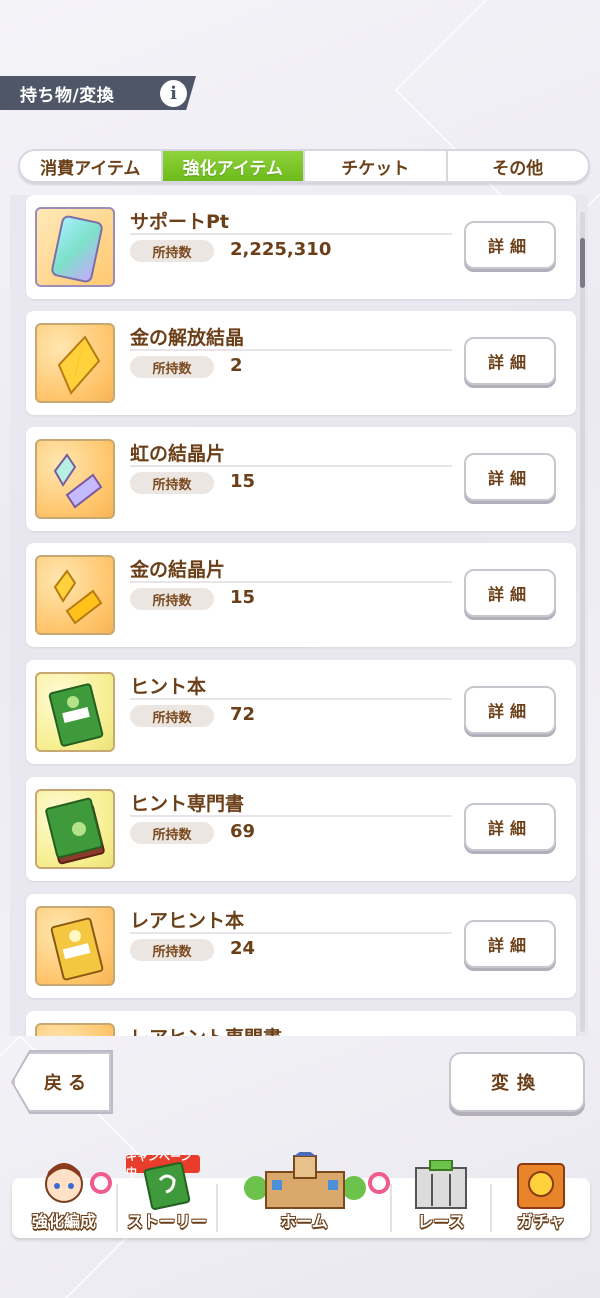 The height and width of the screenshot is (1298, 600). Describe the element at coordinates (75, 946) in the screenshot. I see `rare-hint-book-icon` at that location.